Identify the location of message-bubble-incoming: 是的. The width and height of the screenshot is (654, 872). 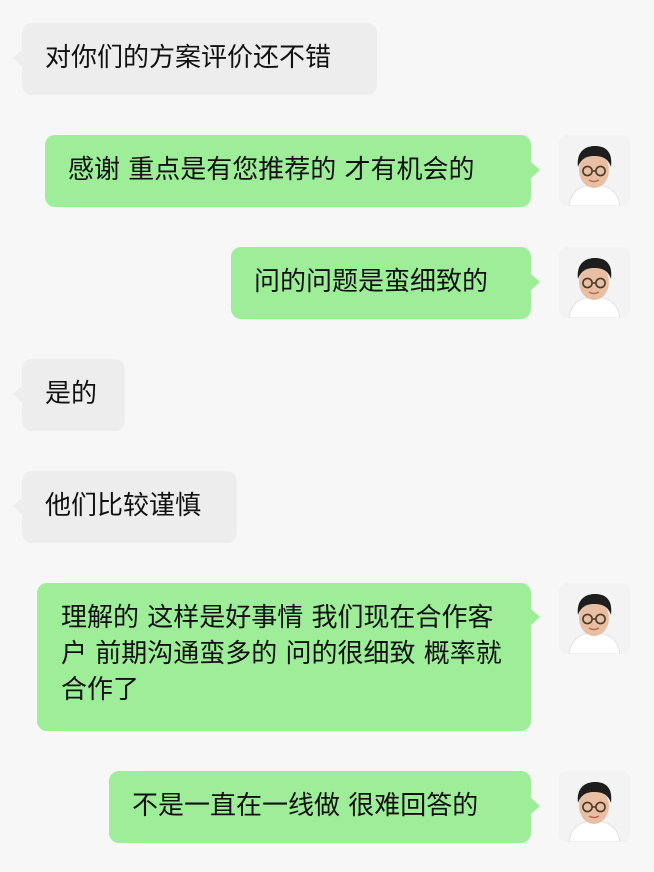
(69, 395).